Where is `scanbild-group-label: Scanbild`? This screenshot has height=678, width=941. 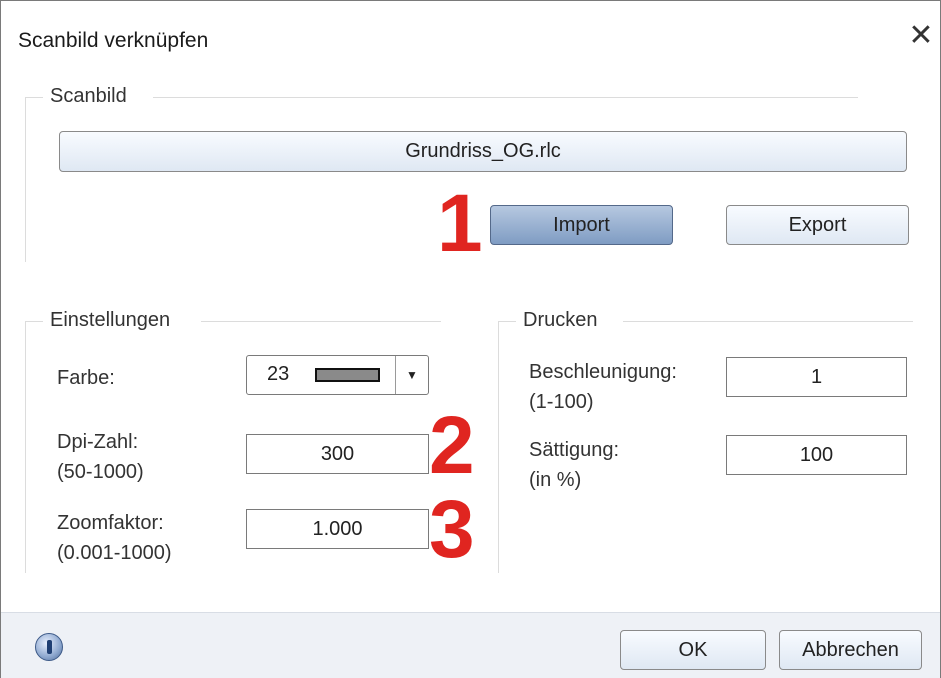
scanbild-group-label: Scanbild is located at coordinates (88, 96).